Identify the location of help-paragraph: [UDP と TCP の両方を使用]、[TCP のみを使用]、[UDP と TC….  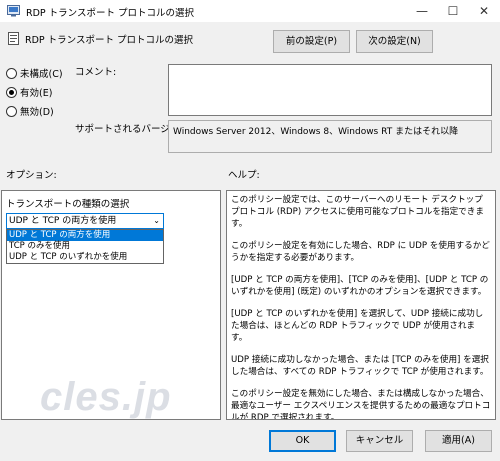
(360, 286).